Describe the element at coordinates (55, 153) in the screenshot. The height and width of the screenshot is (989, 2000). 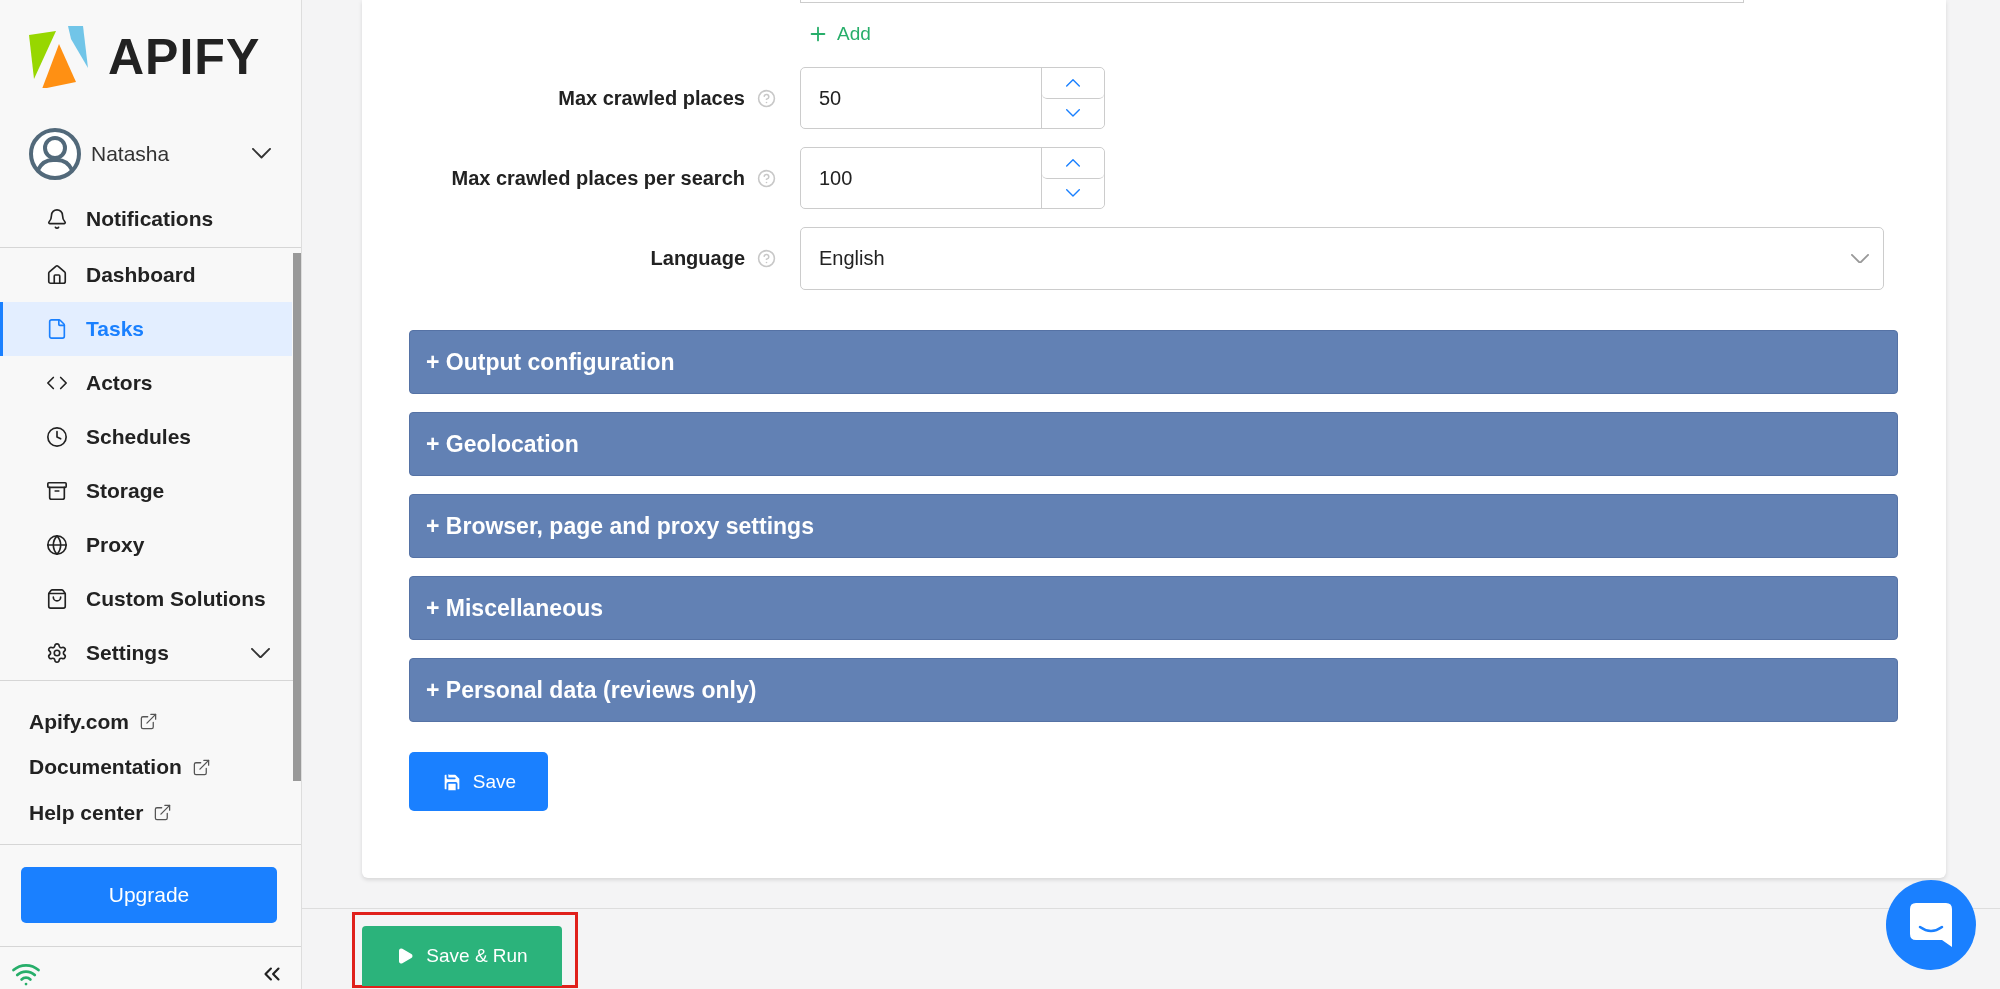
I see `avatar-icon` at that location.